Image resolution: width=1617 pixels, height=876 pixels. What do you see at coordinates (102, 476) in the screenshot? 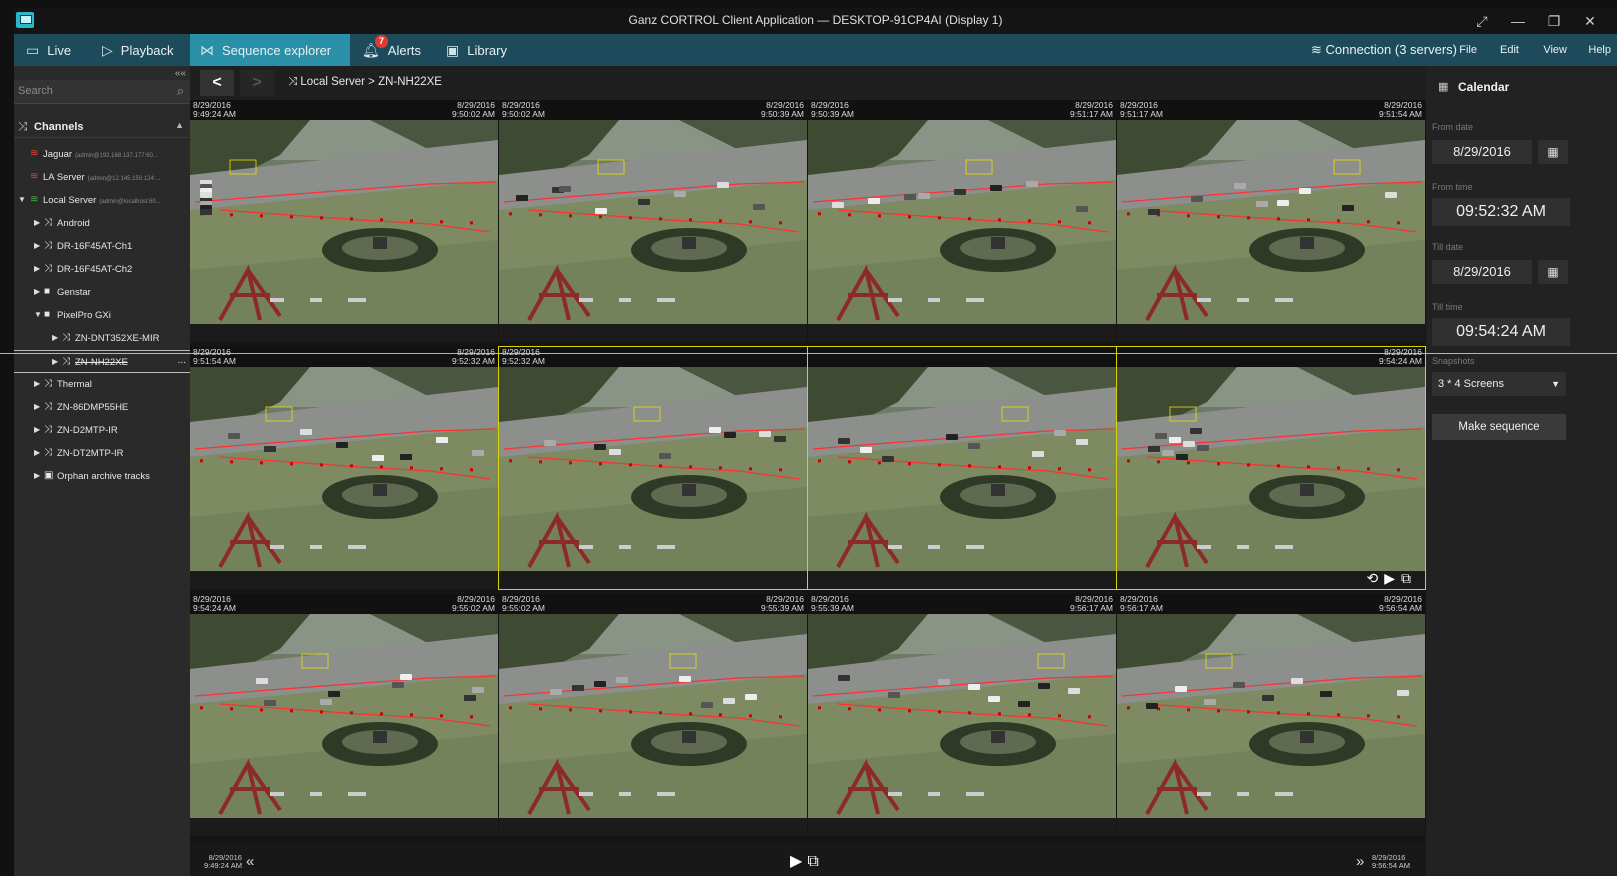
I see `tree-item: ▶ ▣ Orphan archive tracks` at bounding box center [102, 476].